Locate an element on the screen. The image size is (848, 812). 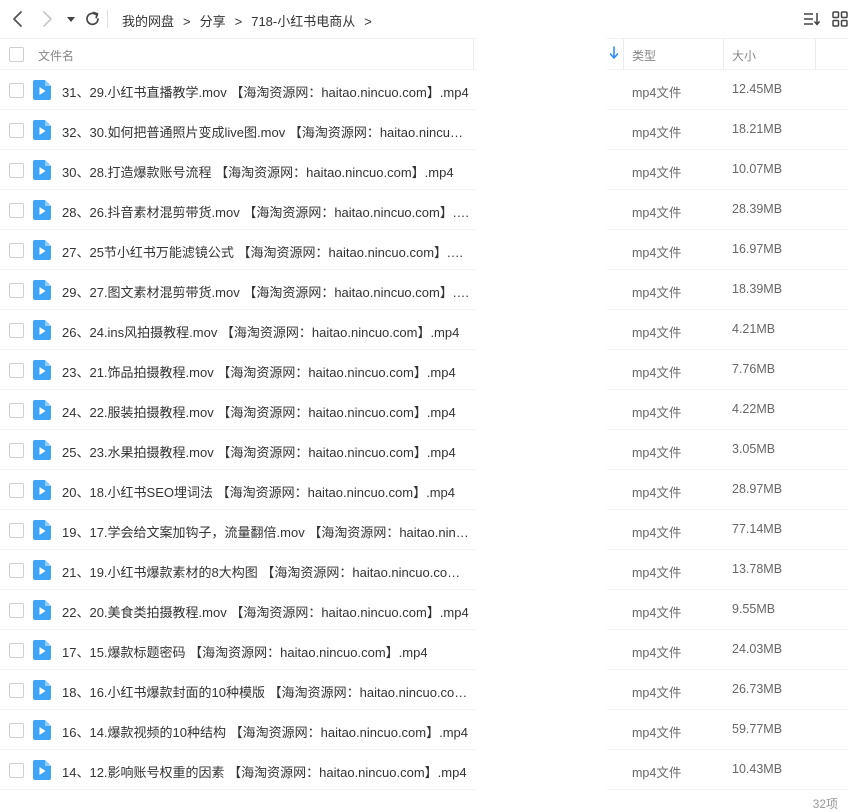
file-size: 26.73MB is located at coordinates (757, 689).